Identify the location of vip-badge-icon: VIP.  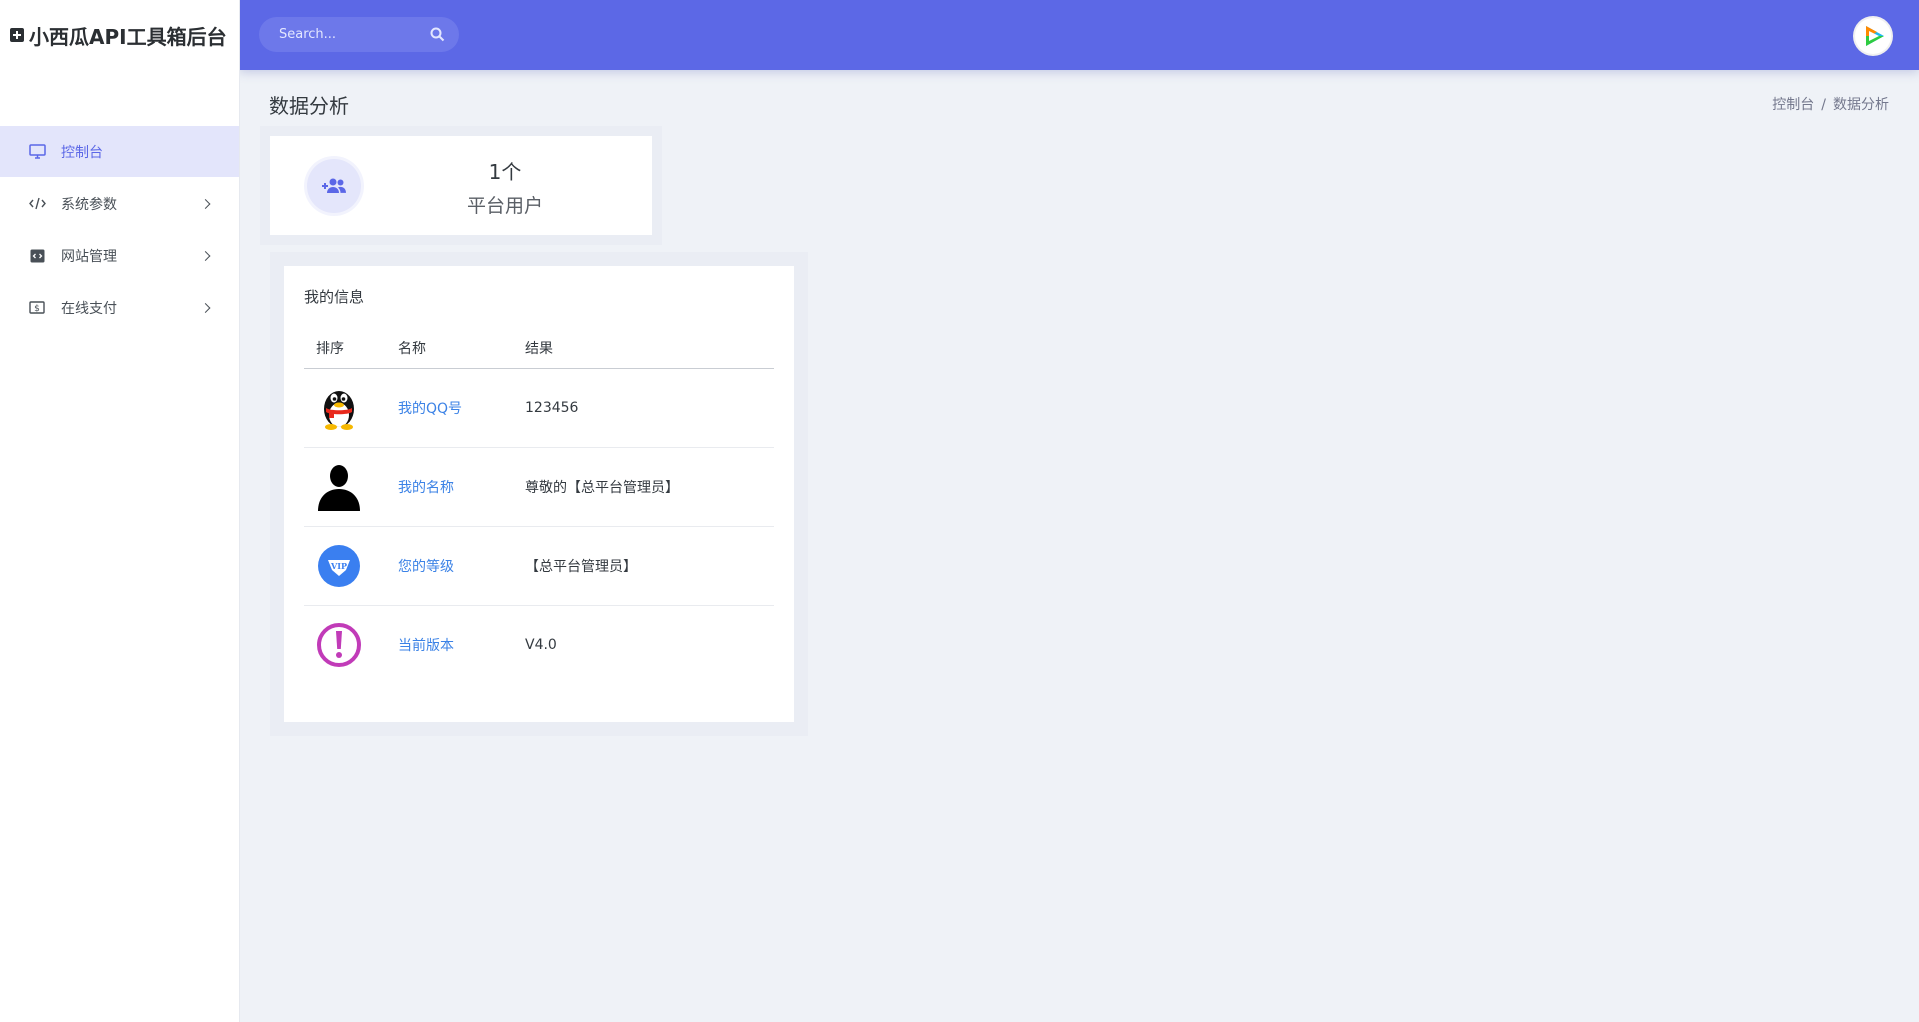
(339, 566).